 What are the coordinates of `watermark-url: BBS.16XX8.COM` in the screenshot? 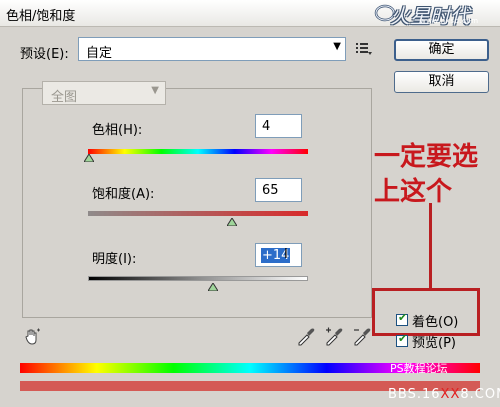 It's located at (444, 394).